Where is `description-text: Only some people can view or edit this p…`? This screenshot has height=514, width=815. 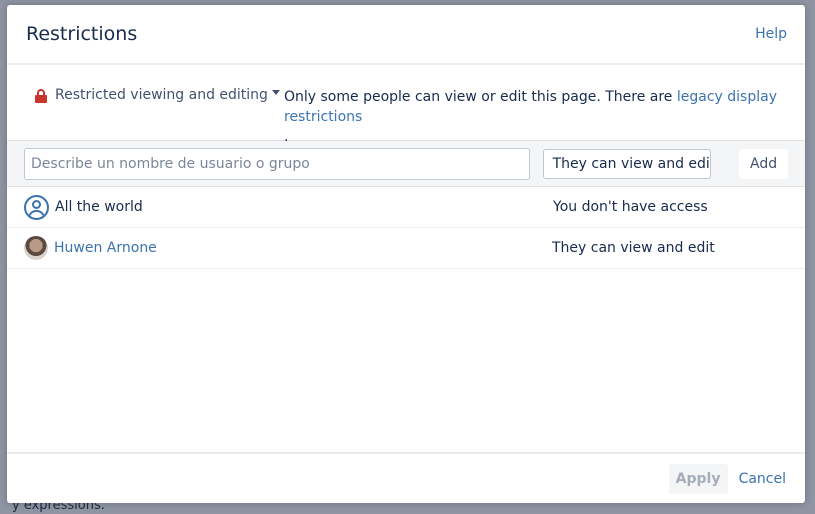
description-text: Only some people can view or edit this p… is located at coordinates (480, 97).